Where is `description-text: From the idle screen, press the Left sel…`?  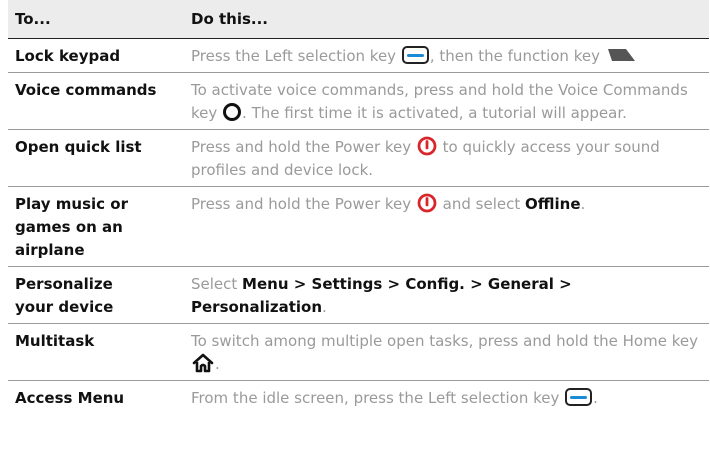 description-text: From the idle screen, press the Left sel… is located at coordinates (378, 398).